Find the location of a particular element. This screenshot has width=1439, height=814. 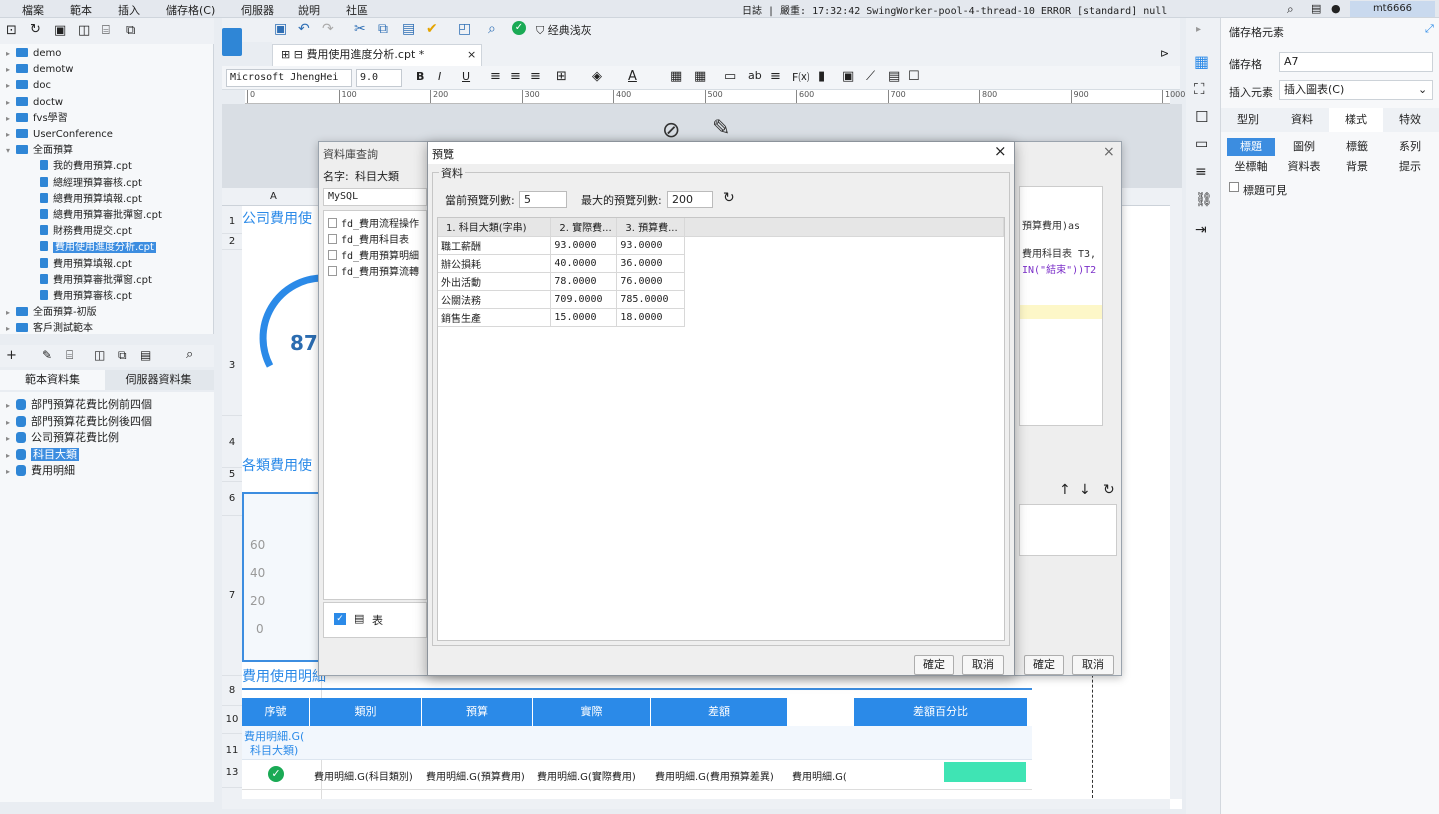

tree-item: ▸ doc is located at coordinates (28, 86).